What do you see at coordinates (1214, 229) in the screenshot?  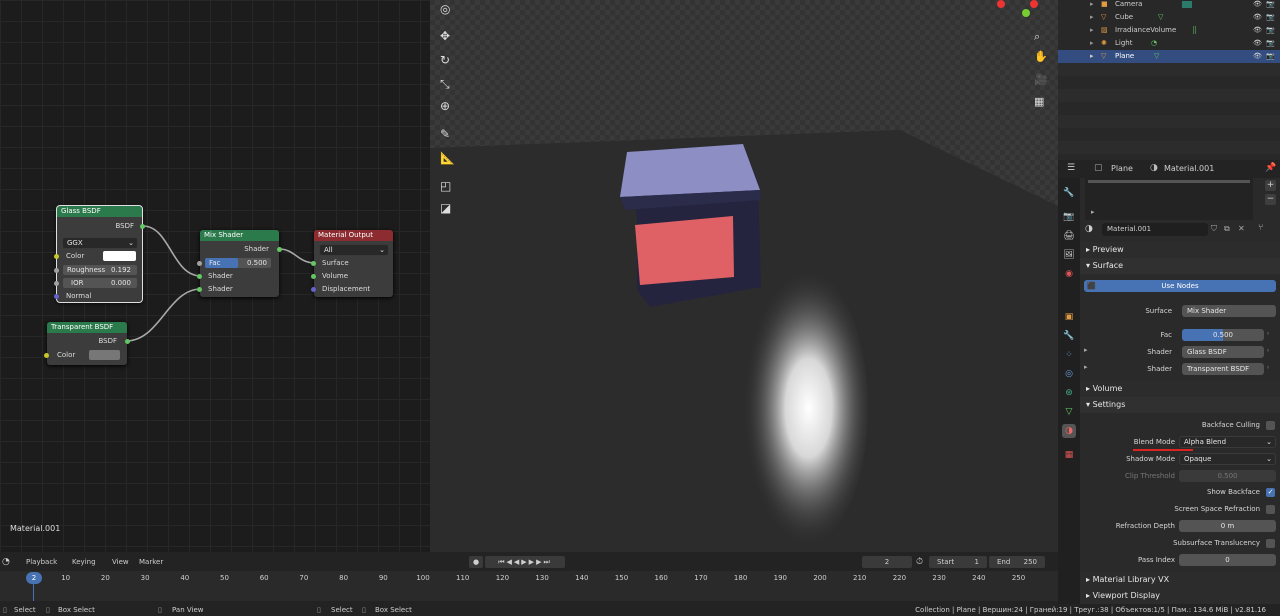 I see `fake-user-shield-icon: ⛉` at bounding box center [1214, 229].